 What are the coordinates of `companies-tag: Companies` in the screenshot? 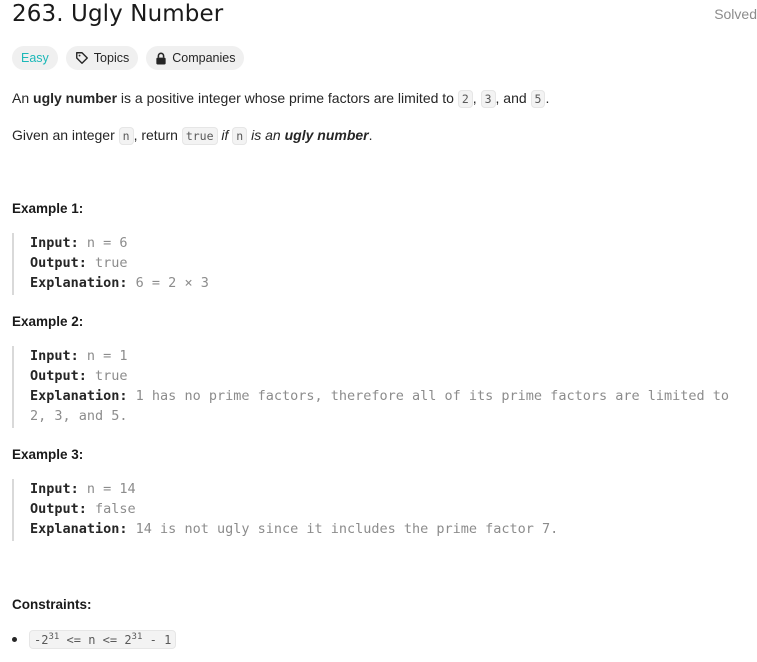 It's located at (195, 58).